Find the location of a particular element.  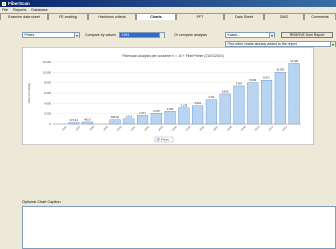

chart-type-select: Prices ▼ is located at coordinates (51, 35).